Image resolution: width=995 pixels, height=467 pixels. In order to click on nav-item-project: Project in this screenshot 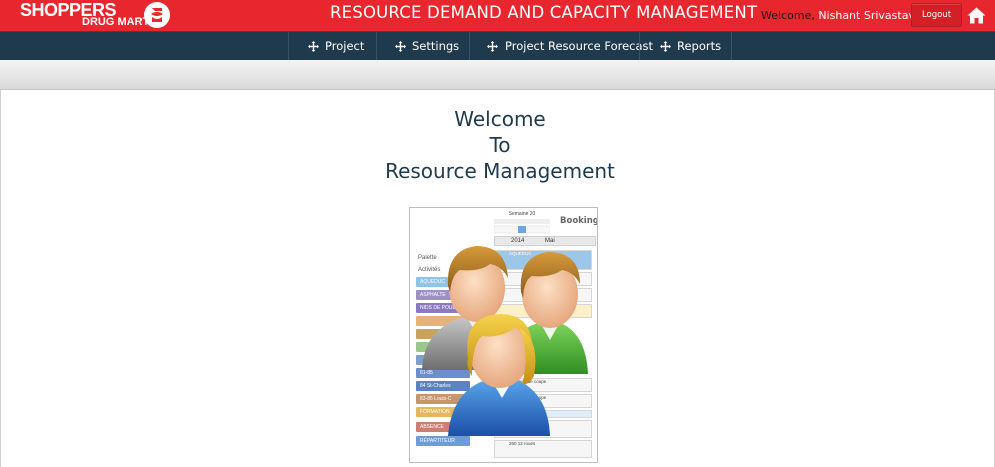, I will do `click(332, 46)`.